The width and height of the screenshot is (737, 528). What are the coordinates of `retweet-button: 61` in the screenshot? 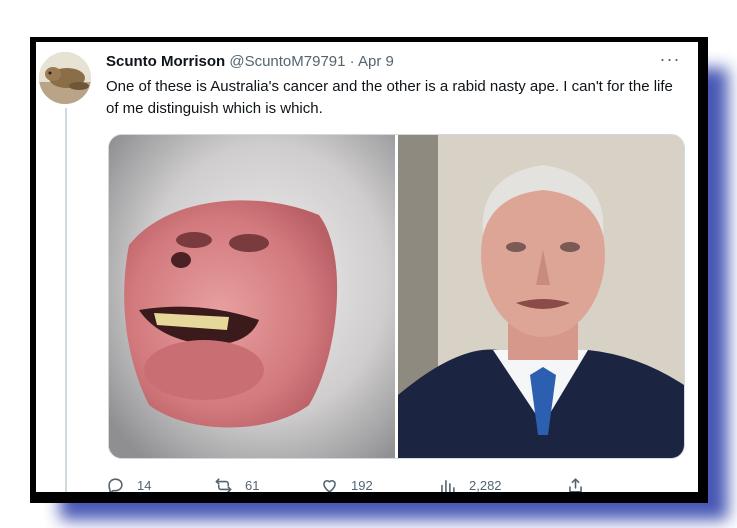 It's located at (236, 483).